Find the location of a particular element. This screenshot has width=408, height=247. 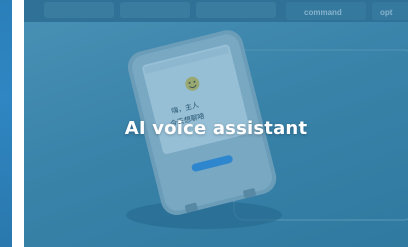

card-title: AI voice assistant is located at coordinates (216, 128).